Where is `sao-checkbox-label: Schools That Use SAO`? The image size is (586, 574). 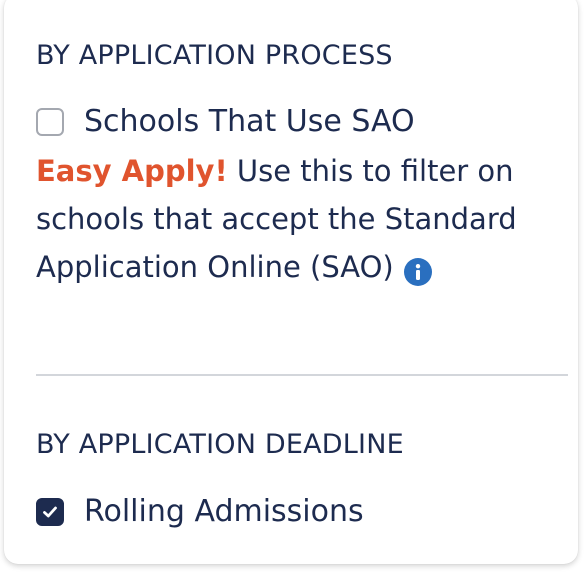 sao-checkbox-label: Schools That Use SAO is located at coordinates (249, 121).